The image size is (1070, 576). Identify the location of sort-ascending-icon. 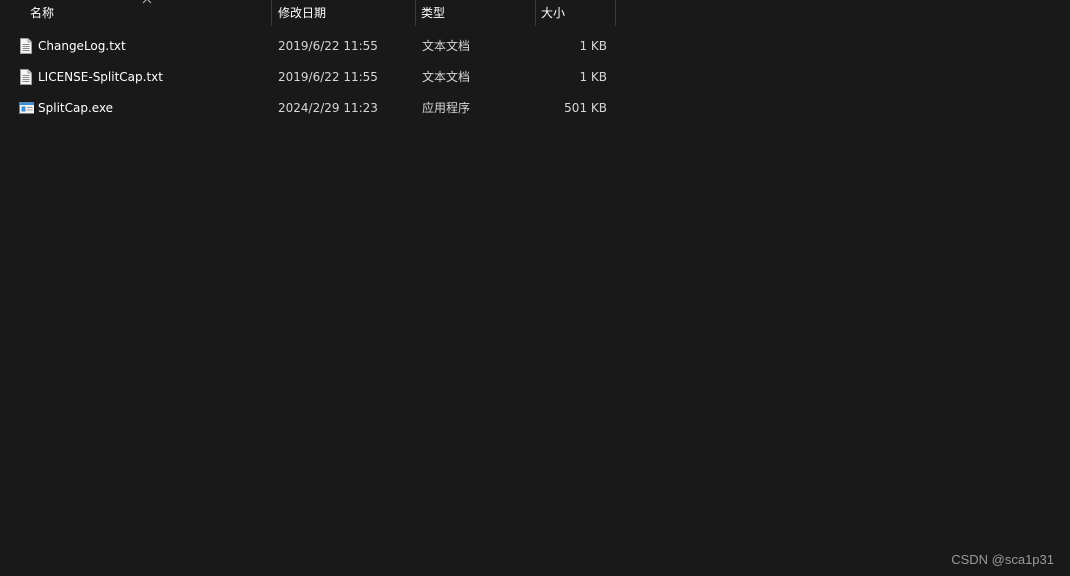
(147, 2).